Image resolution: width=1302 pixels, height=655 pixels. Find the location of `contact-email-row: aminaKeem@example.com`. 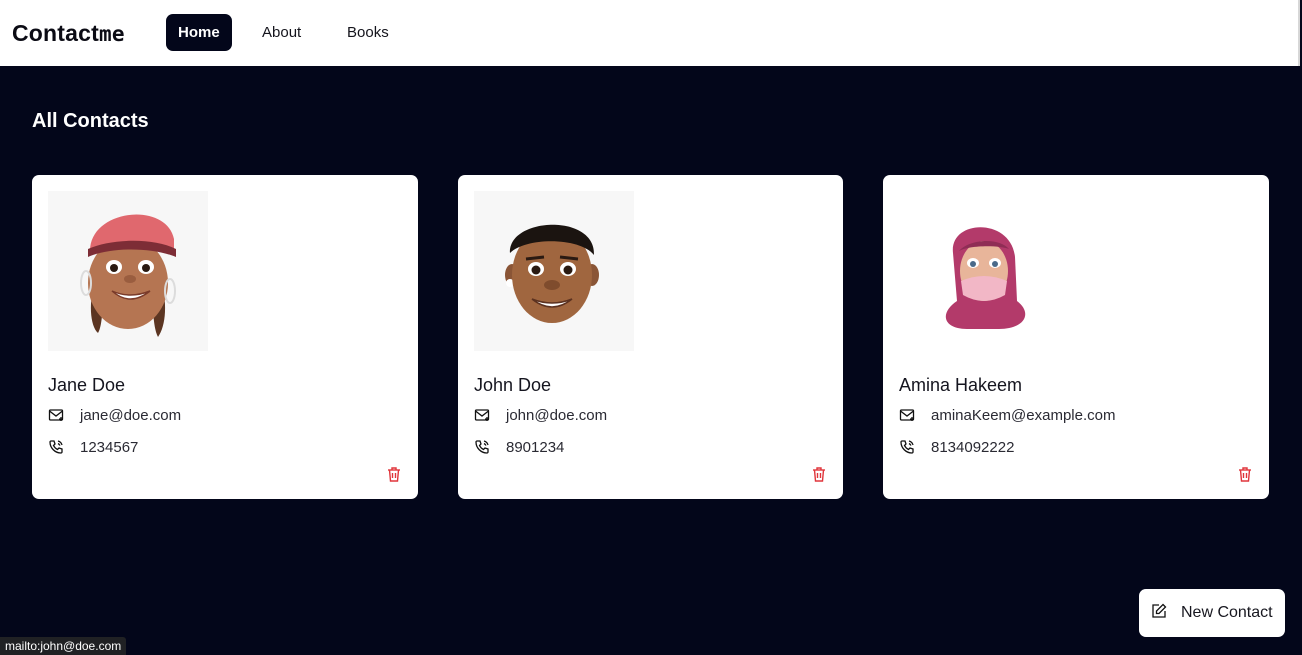

contact-email-row: aminaKeem@example.com is located at coordinates (1007, 415).